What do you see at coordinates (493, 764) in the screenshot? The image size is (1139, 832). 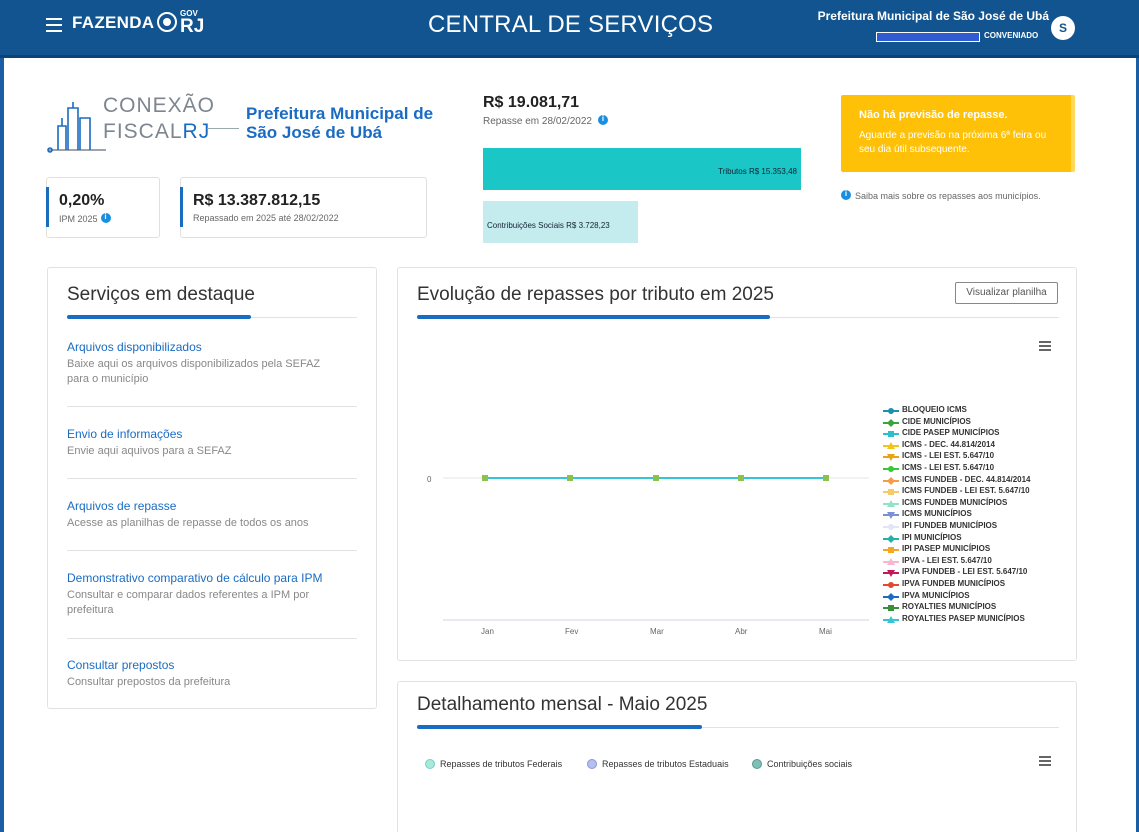 I see `legend-federais: Repasses de tributos Federais` at bounding box center [493, 764].